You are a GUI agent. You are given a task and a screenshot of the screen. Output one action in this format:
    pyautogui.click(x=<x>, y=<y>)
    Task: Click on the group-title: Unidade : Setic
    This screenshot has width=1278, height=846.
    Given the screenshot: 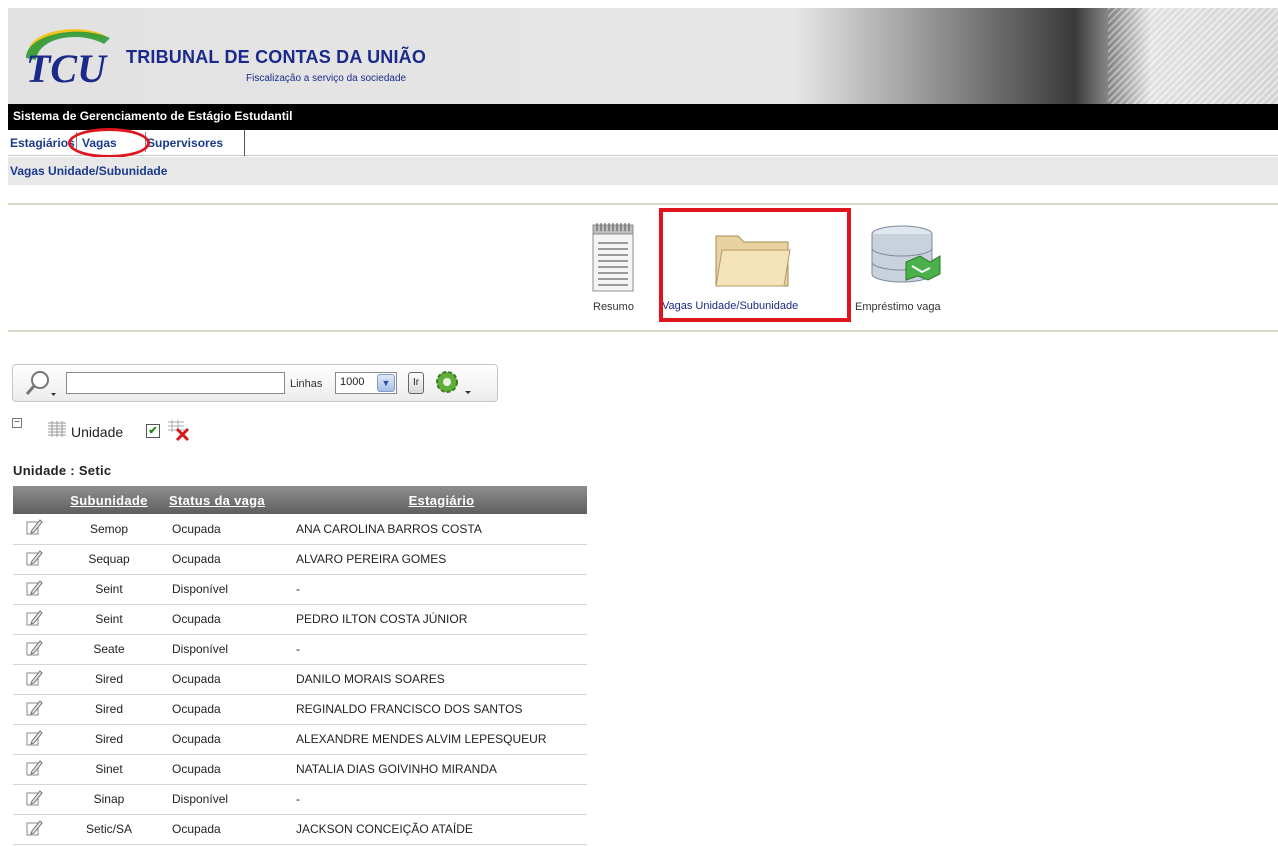 What is the action you would take?
    pyautogui.click(x=62, y=470)
    